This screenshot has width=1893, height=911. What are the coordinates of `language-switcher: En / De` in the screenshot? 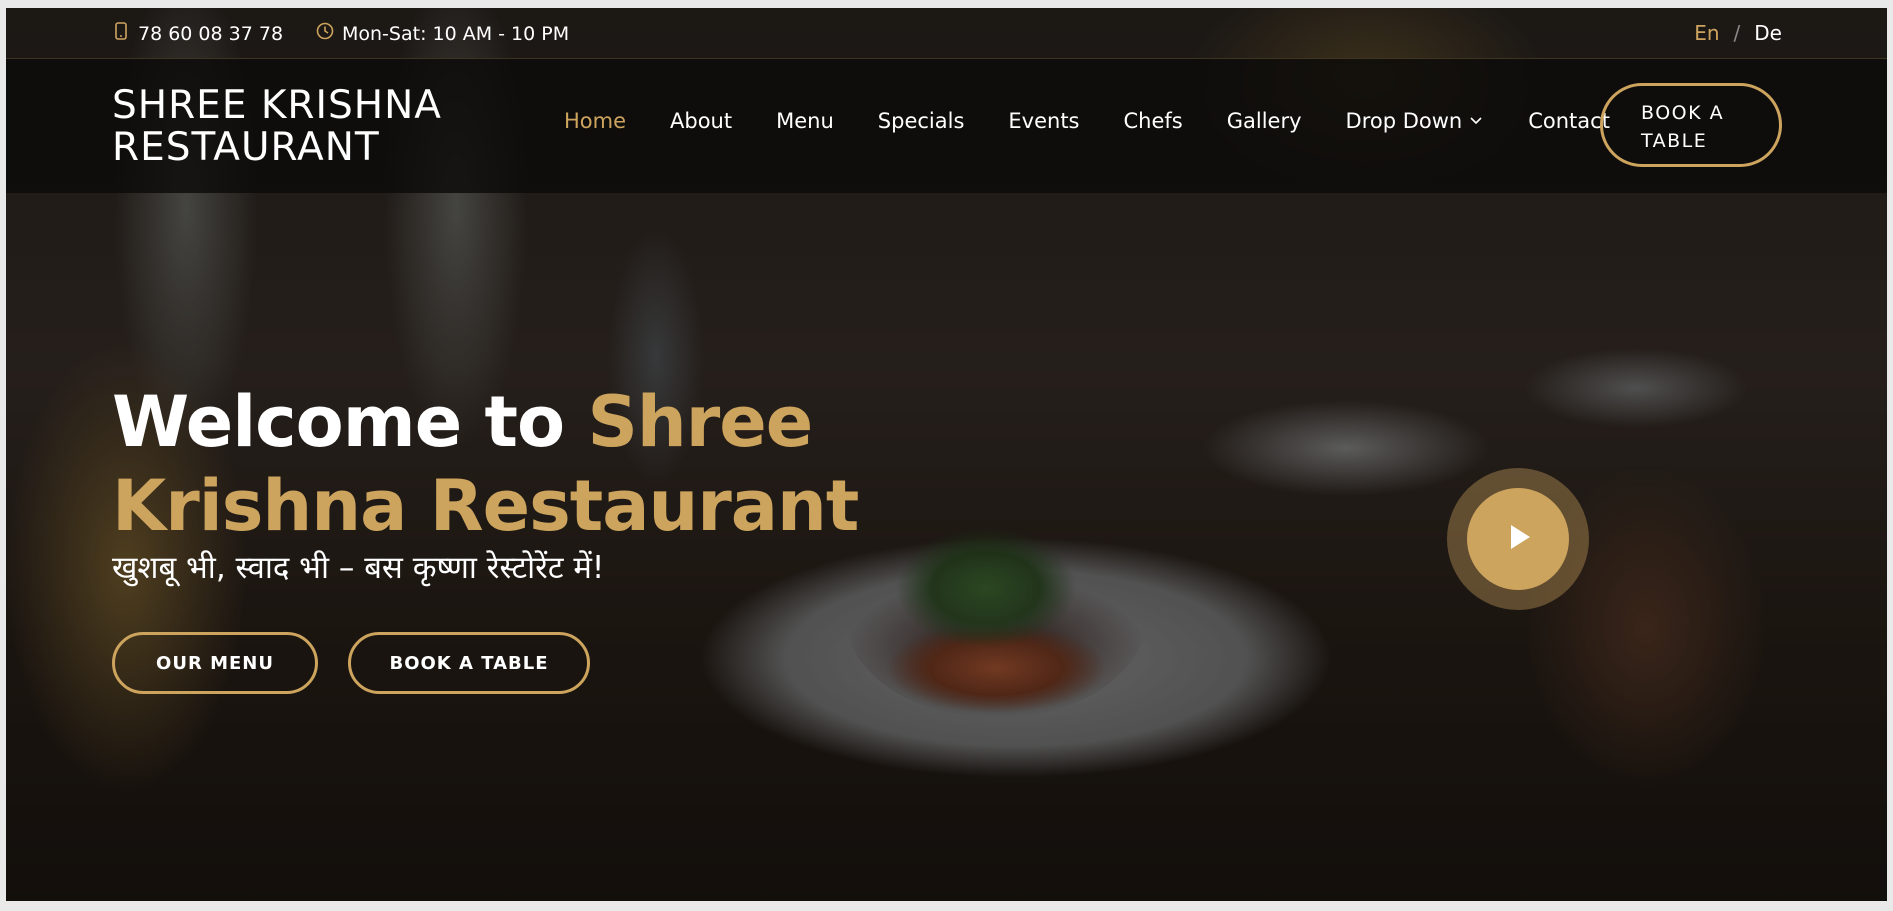 It's located at (1738, 33).